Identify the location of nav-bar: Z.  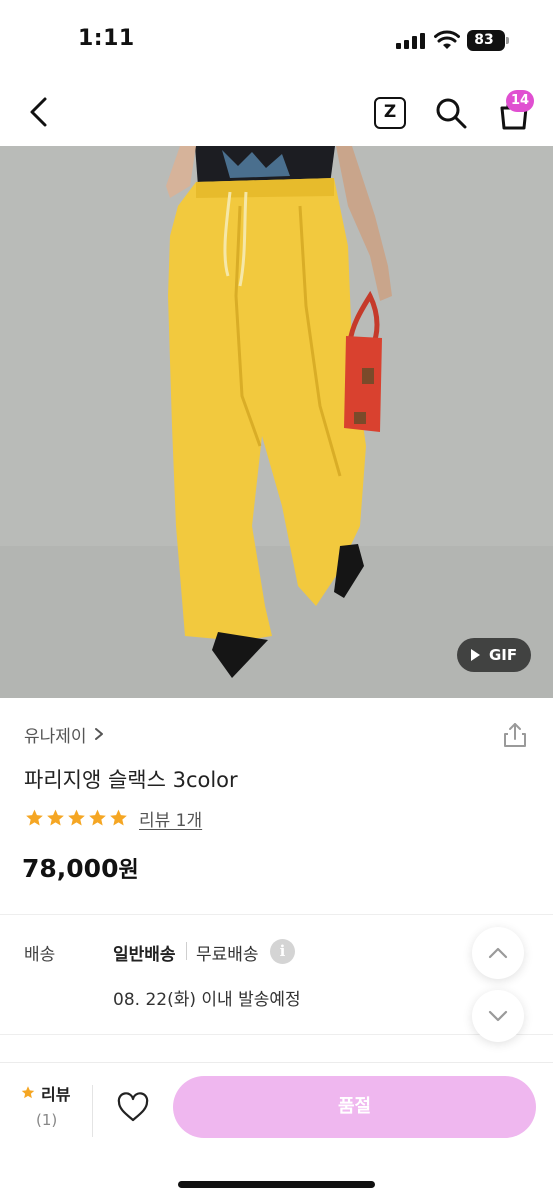
(276, 113).